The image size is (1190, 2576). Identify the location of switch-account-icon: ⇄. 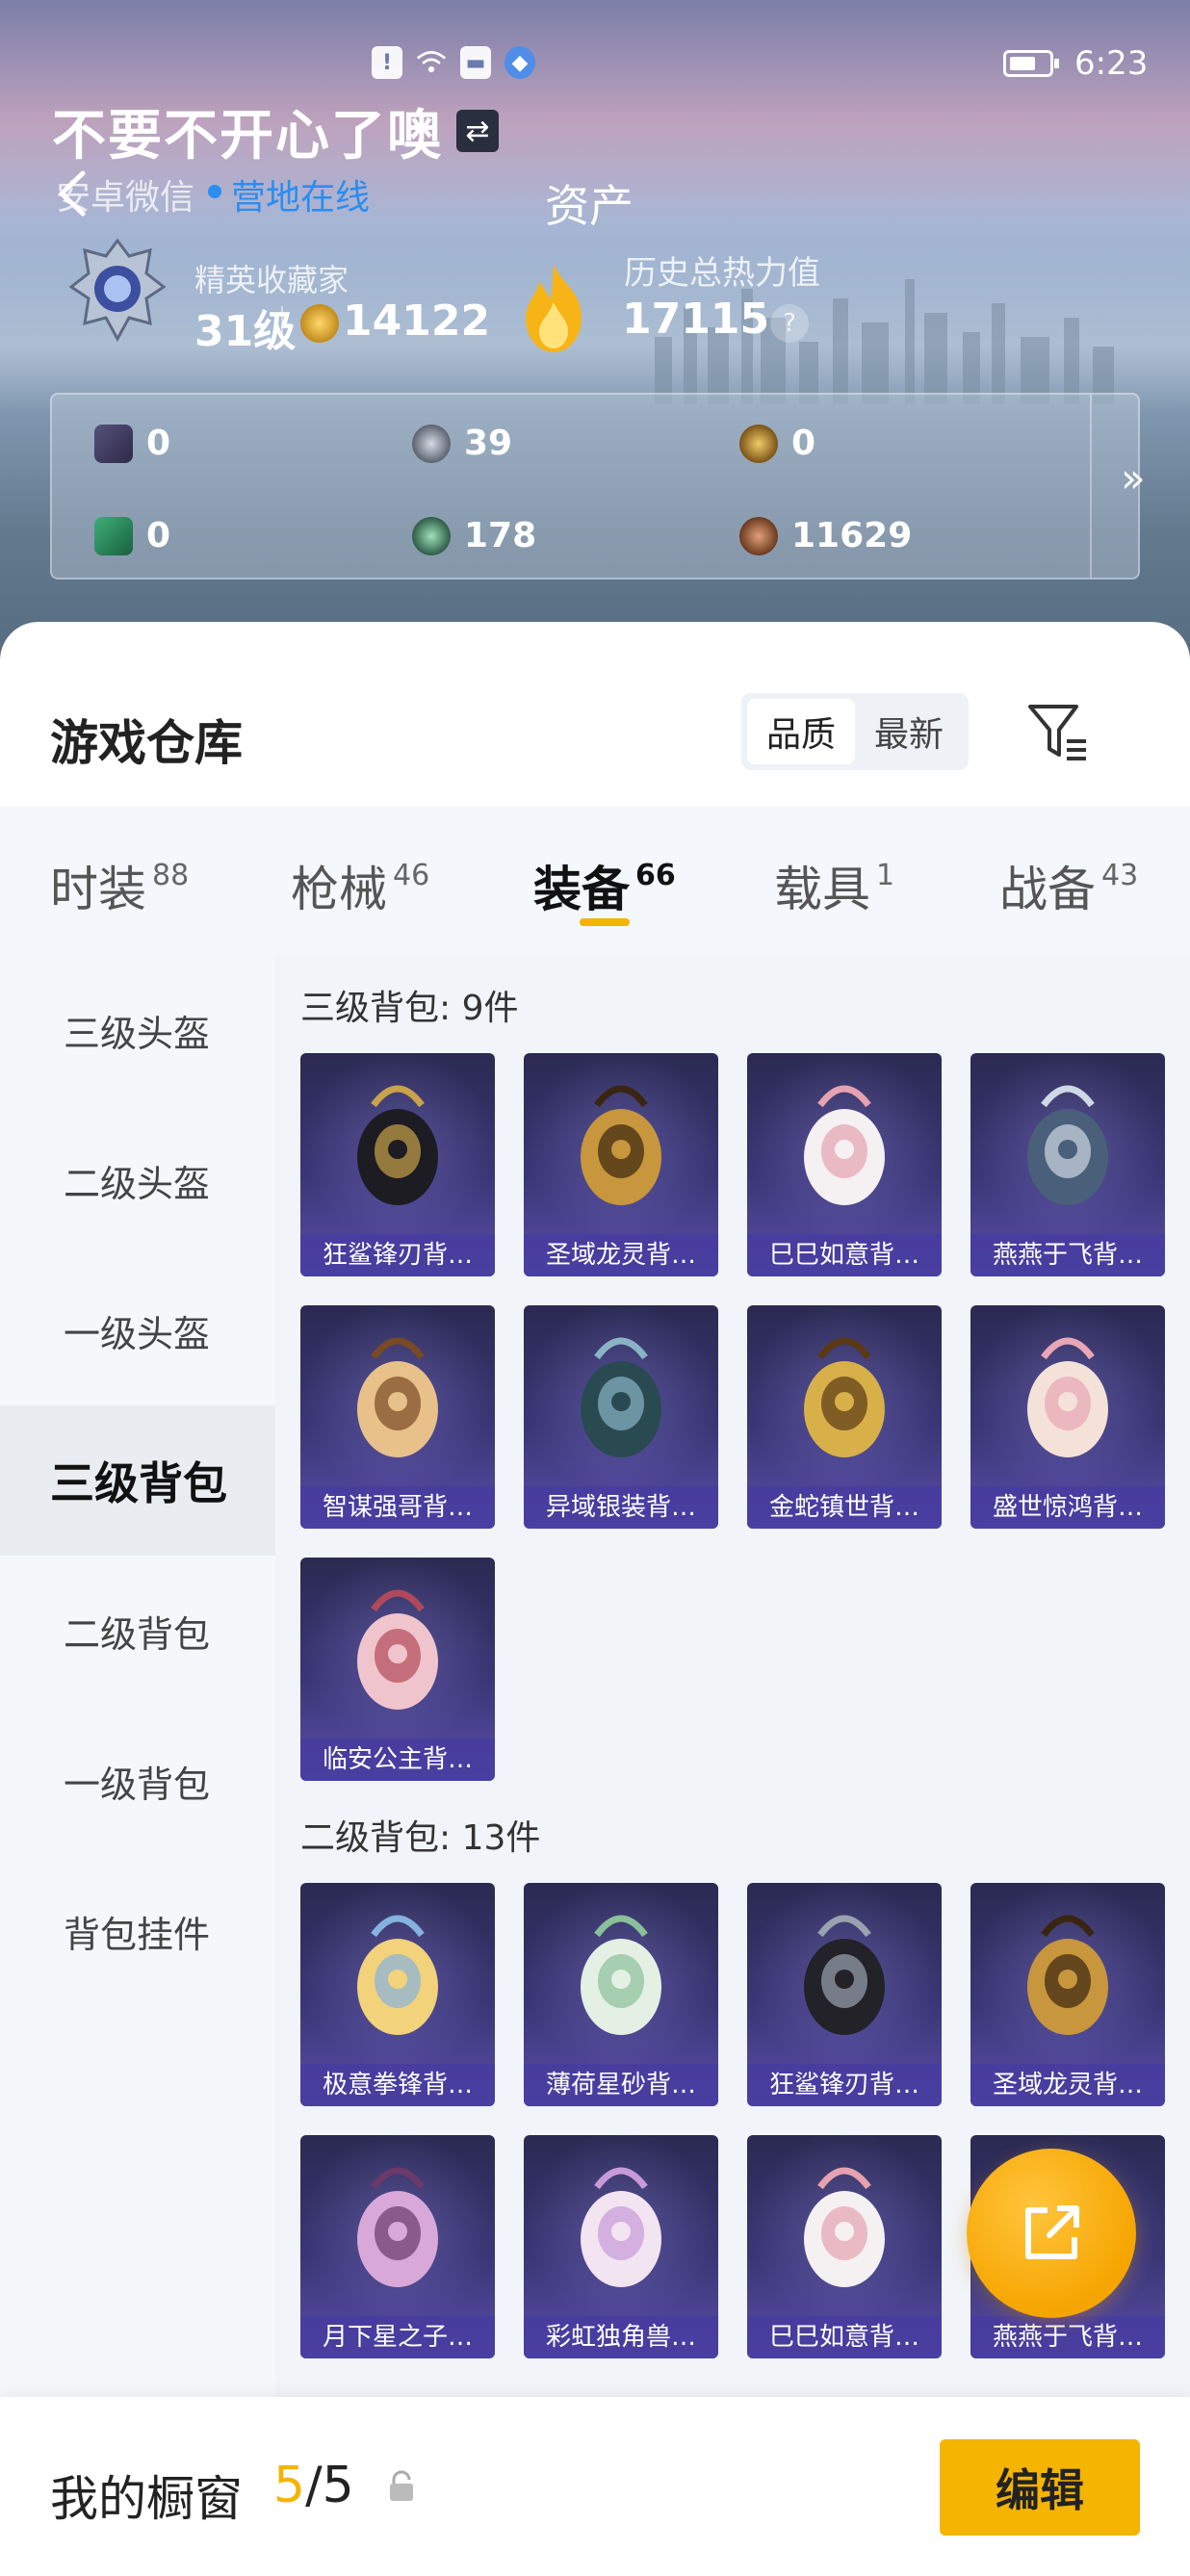
(478, 131).